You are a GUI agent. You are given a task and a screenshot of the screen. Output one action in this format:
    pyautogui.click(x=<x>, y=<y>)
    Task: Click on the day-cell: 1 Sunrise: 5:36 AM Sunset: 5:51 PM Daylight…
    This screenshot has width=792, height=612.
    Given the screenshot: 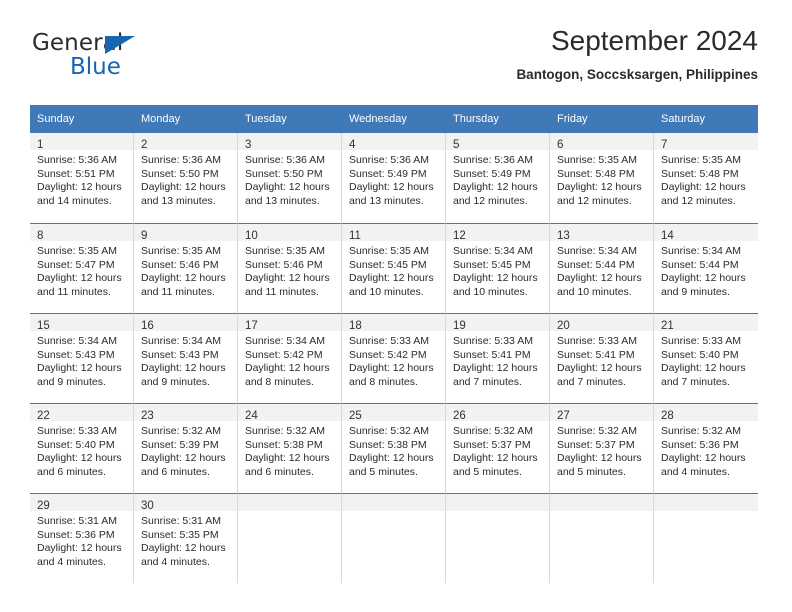 What is the action you would take?
    pyautogui.click(x=82, y=178)
    